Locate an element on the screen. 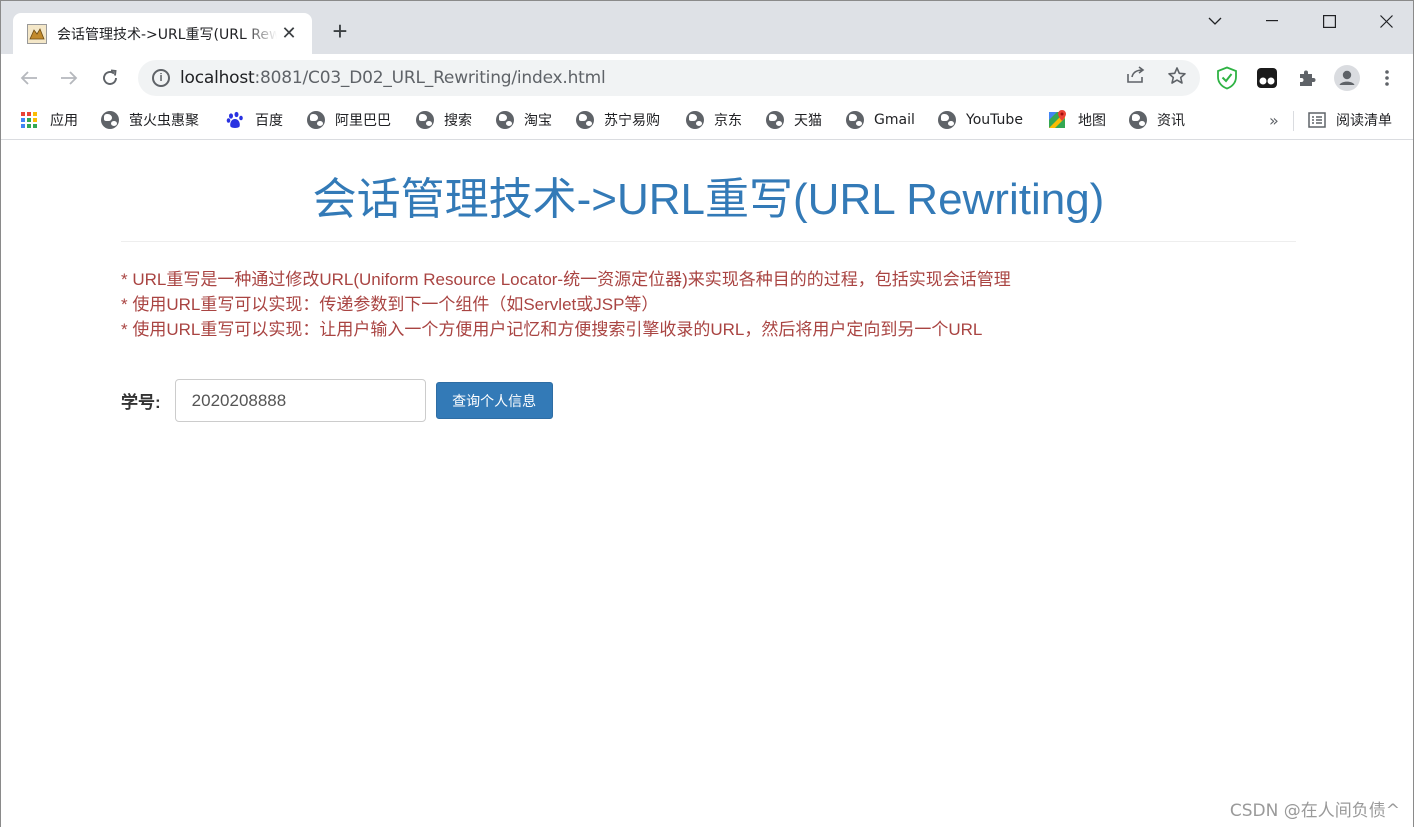 This screenshot has height=827, width=1414. bookmark-item: 资讯 is located at coordinates (1157, 120).